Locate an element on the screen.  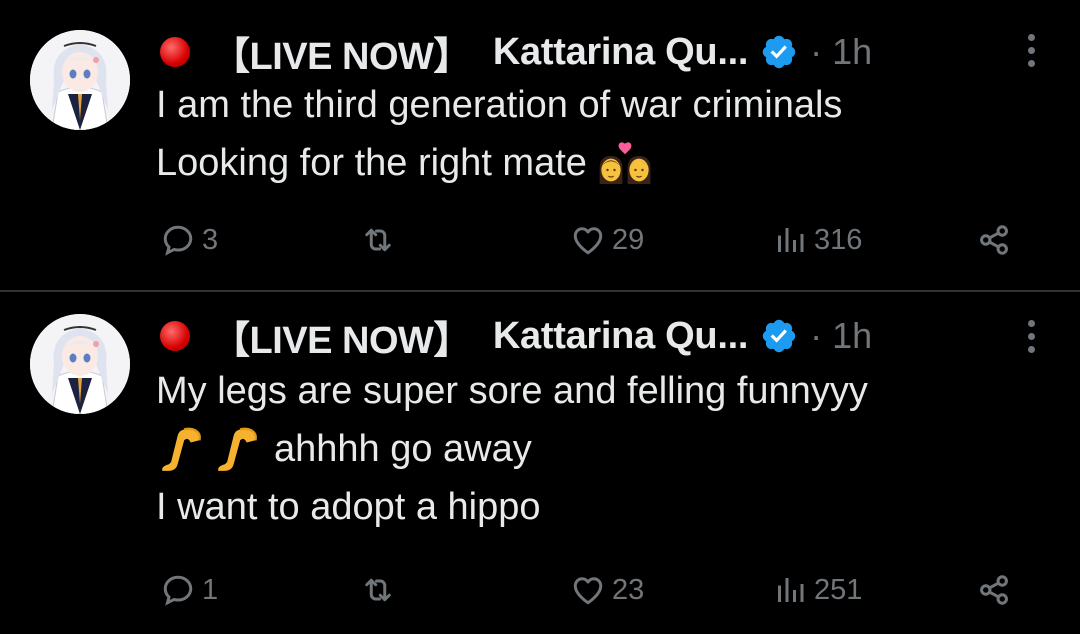
views-count: 316 is located at coordinates (838, 239).